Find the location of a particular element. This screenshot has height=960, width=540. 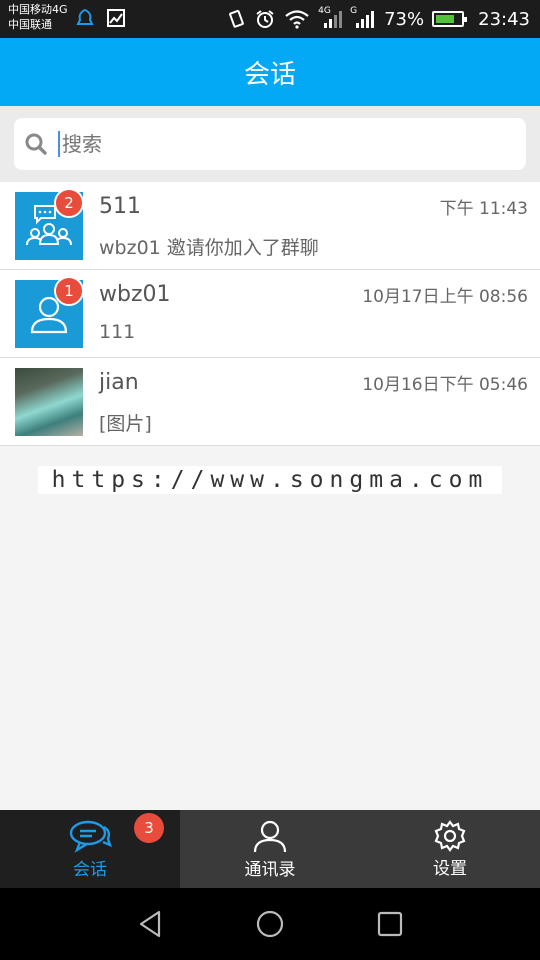

vibrate-icon is located at coordinates (236, 18).